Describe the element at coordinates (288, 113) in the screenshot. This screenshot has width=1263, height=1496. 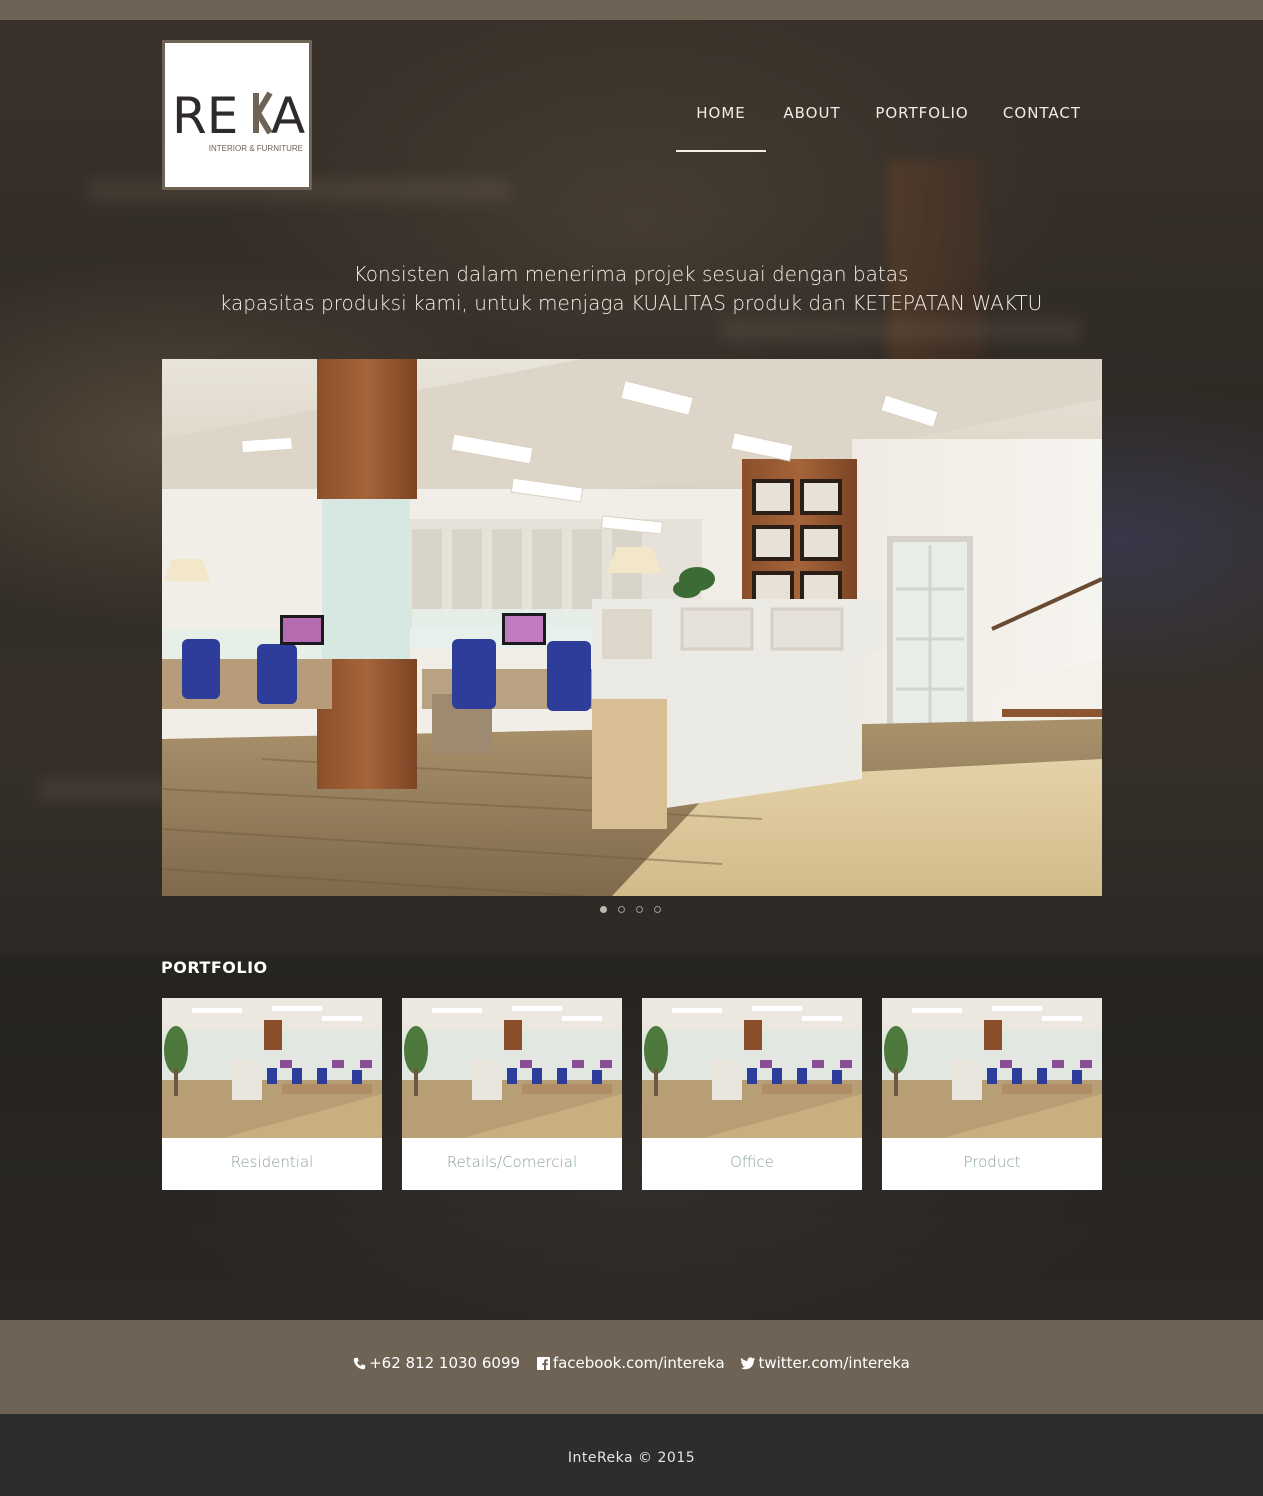
I see `logo-text-a: A` at that location.